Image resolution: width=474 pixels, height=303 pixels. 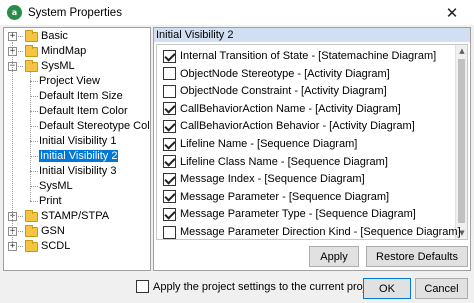 I want to click on app-icon: a, so click(x=14, y=12).